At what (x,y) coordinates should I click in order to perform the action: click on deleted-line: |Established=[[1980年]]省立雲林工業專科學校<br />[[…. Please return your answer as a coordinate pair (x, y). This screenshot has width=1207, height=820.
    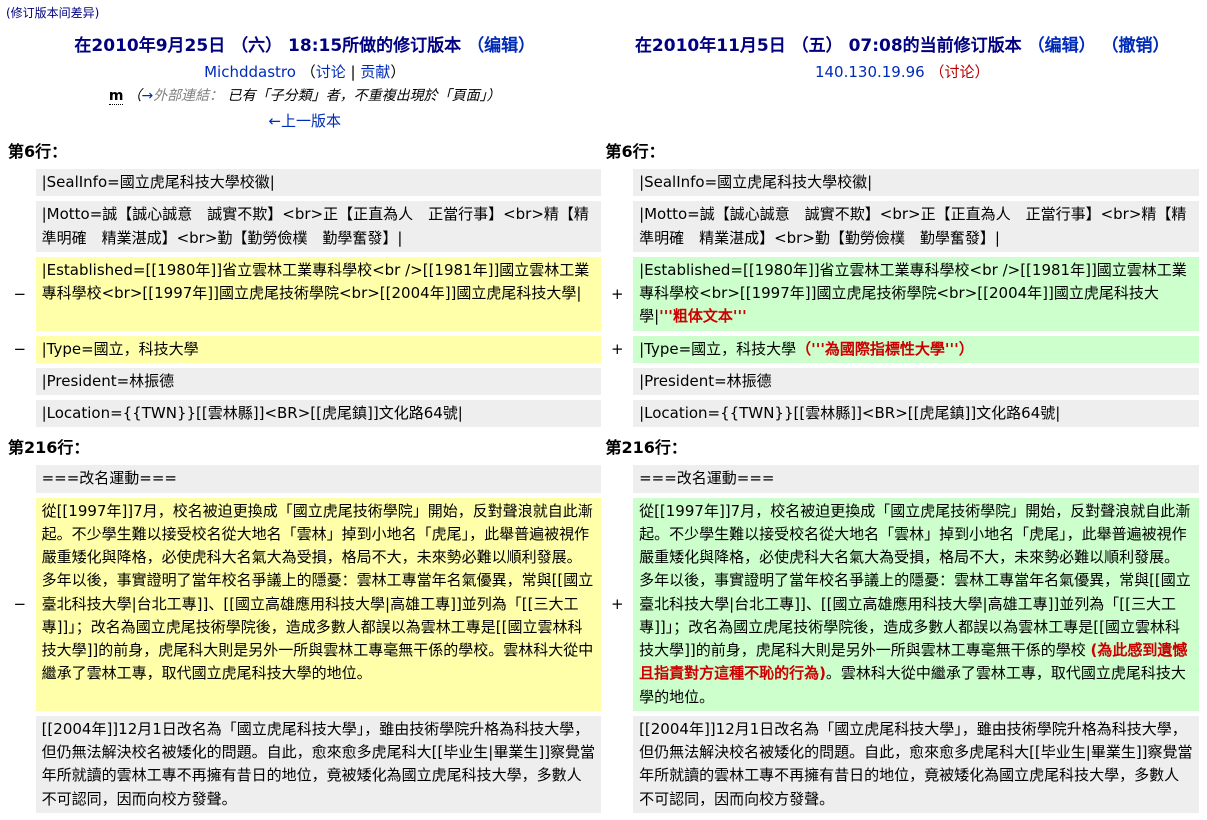
    Looking at the image, I should click on (318, 293).